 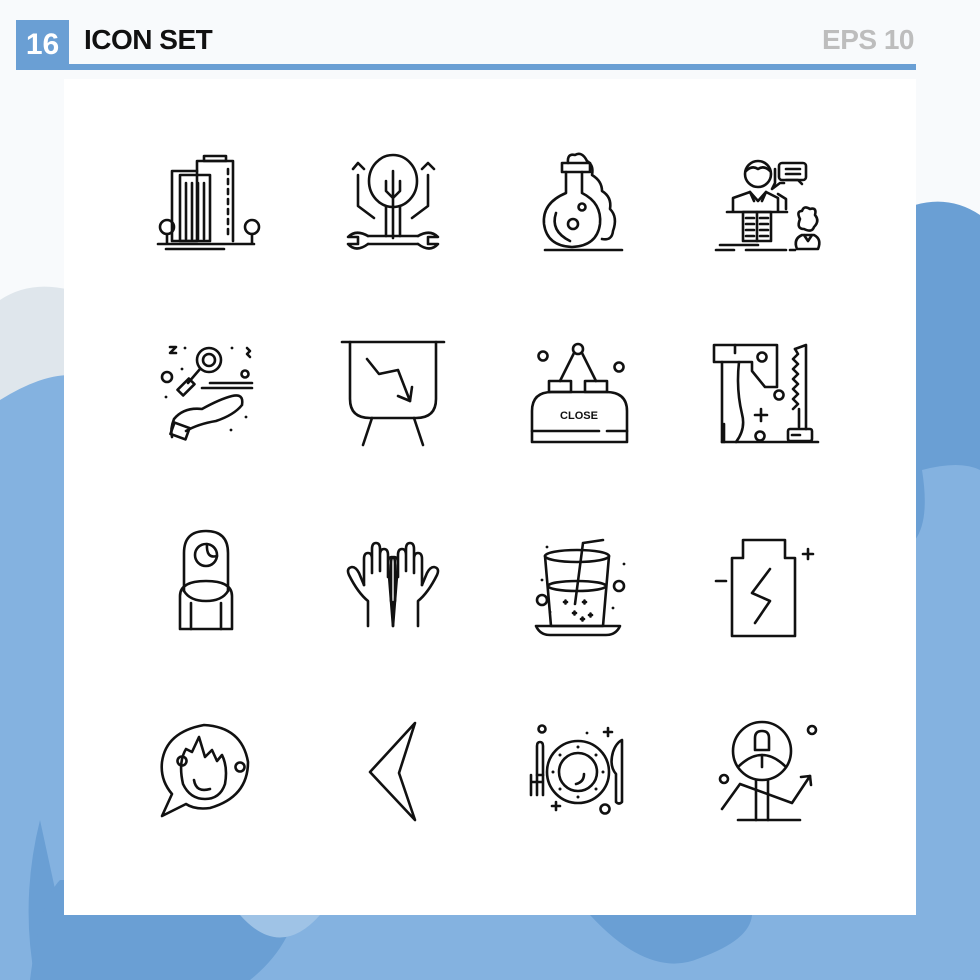 I want to click on fire-chat-bubble-icon, so click(x=205, y=772).